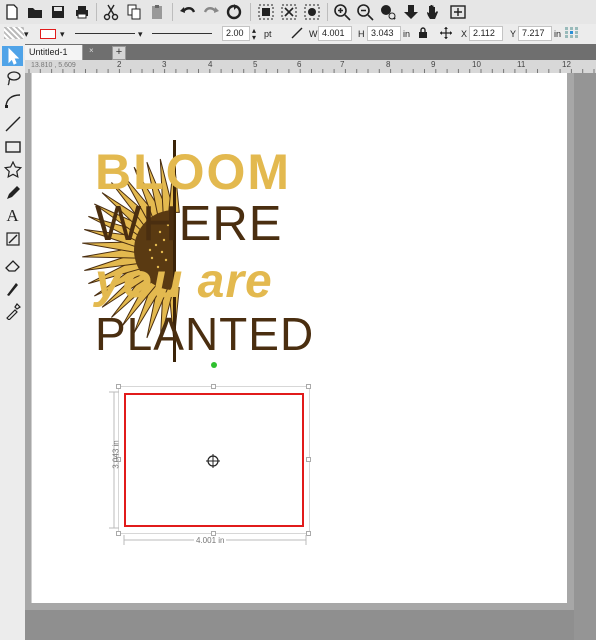 This screenshot has width=596, height=640. What do you see at coordinates (342, 12) in the screenshot?
I see `zoom-in-icon` at bounding box center [342, 12].